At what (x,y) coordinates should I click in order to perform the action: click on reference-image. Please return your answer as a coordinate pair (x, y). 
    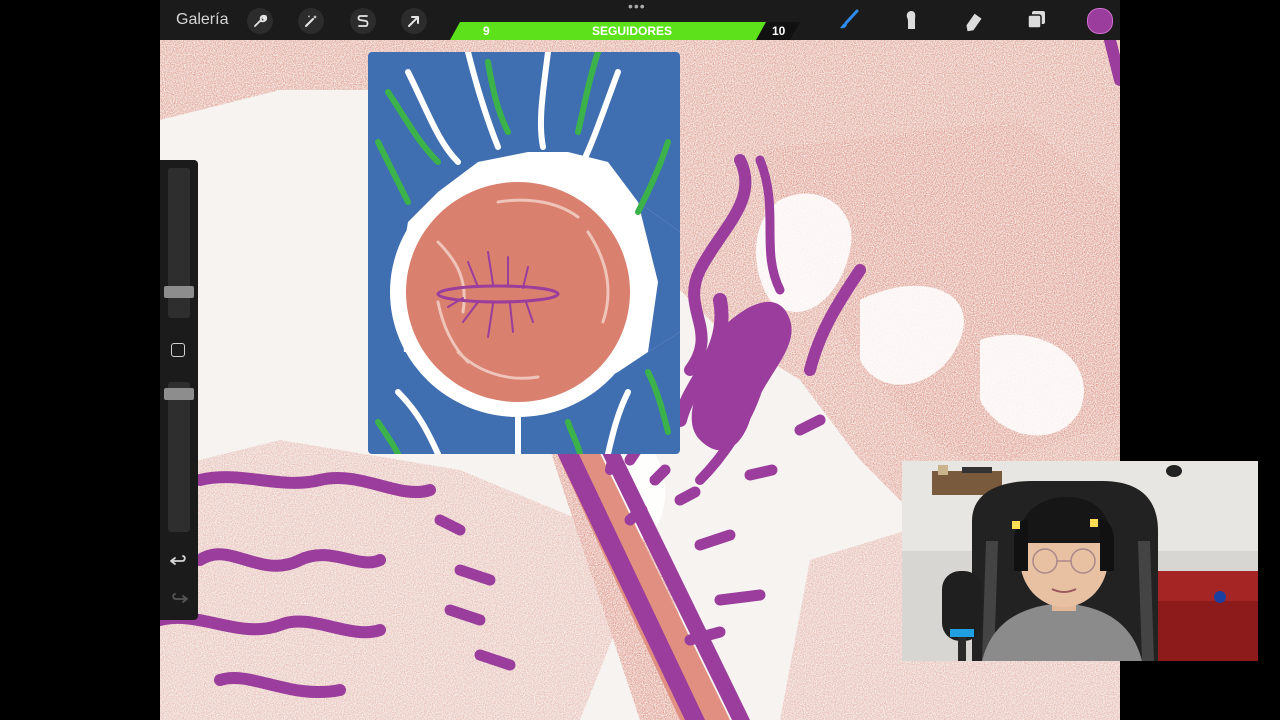
    Looking at the image, I should click on (524, 253).